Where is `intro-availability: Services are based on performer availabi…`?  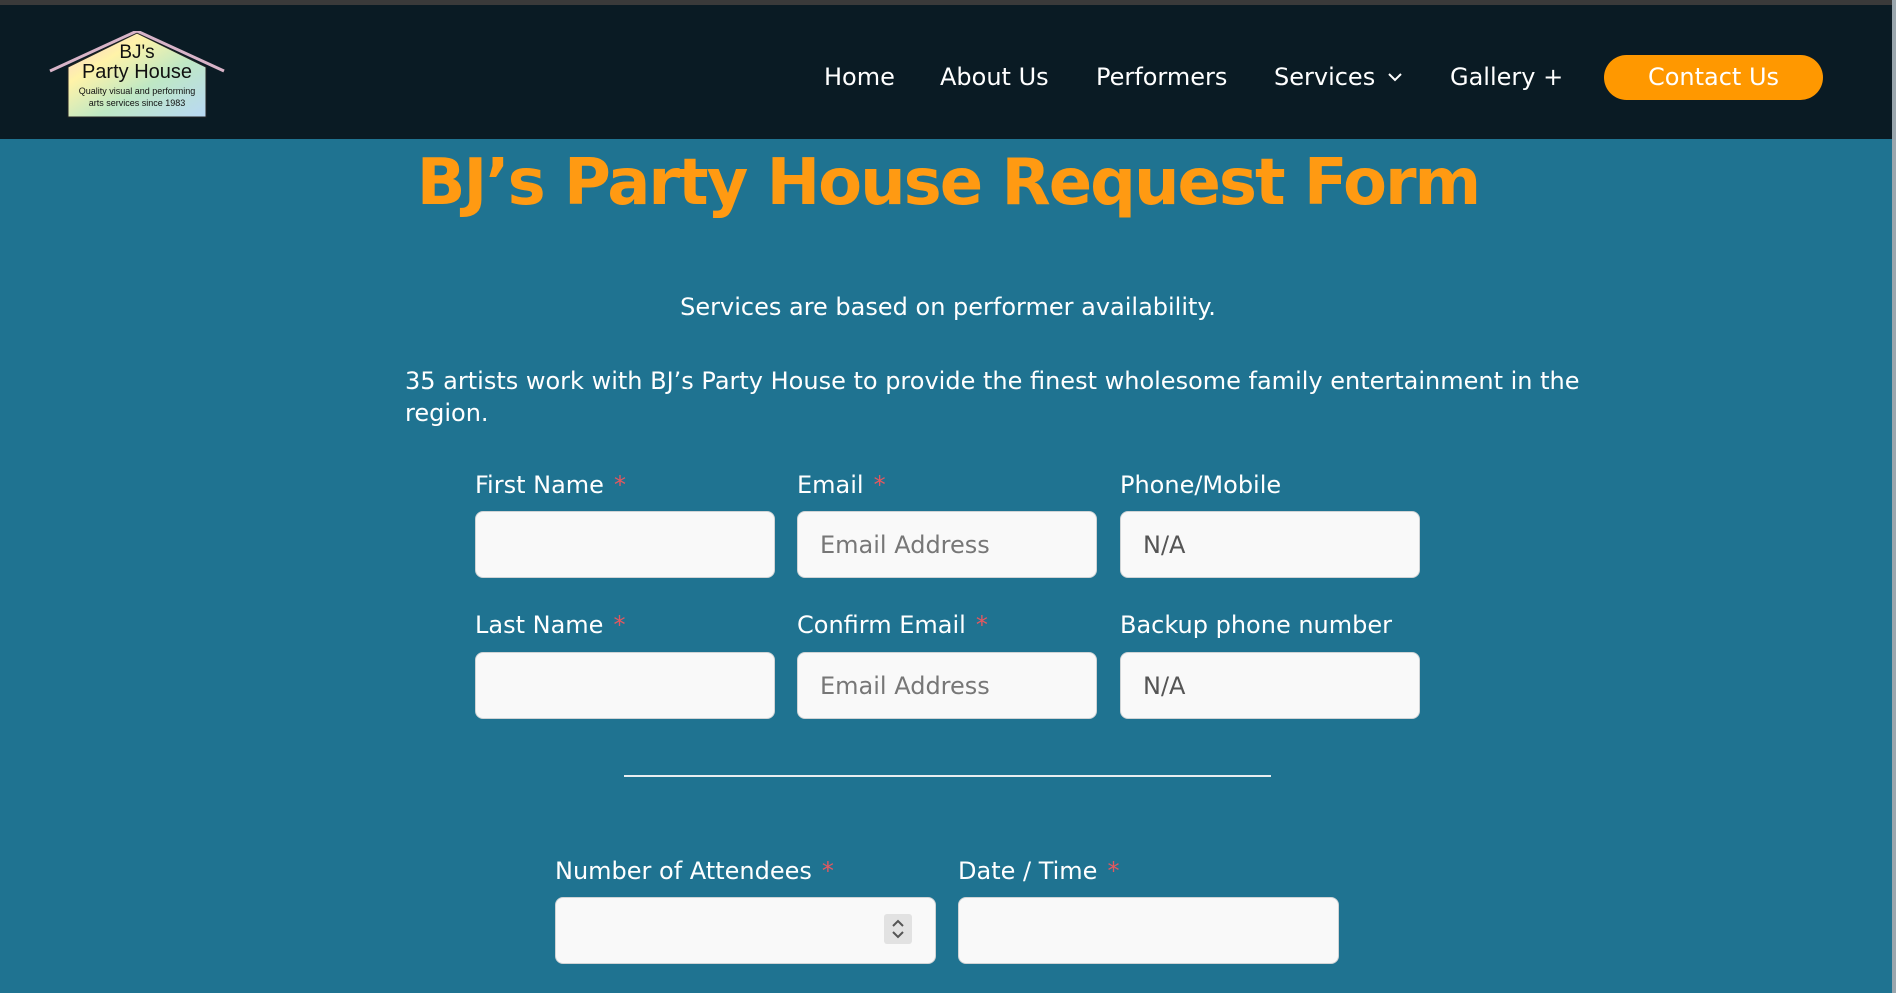 intro-availability: Services are based on performer availabi… is located at coordinates (948, 307).